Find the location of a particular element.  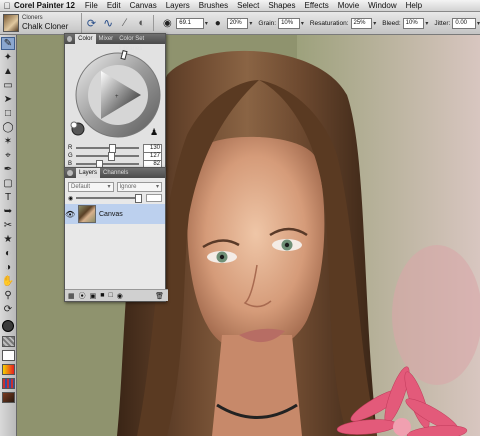

brush-selector: Cloners Chalk Cloner is located at coordinates (41, 23).